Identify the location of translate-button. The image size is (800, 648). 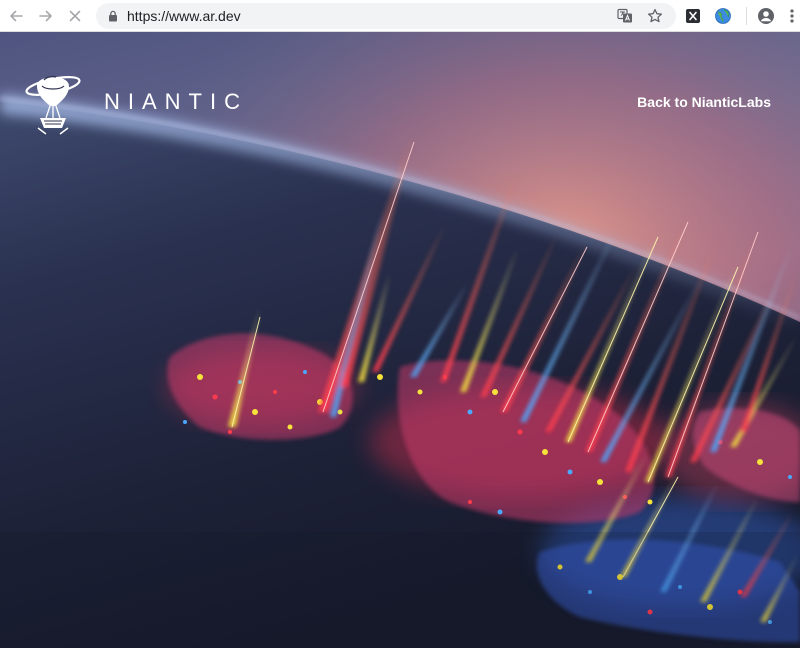
(625, 16).